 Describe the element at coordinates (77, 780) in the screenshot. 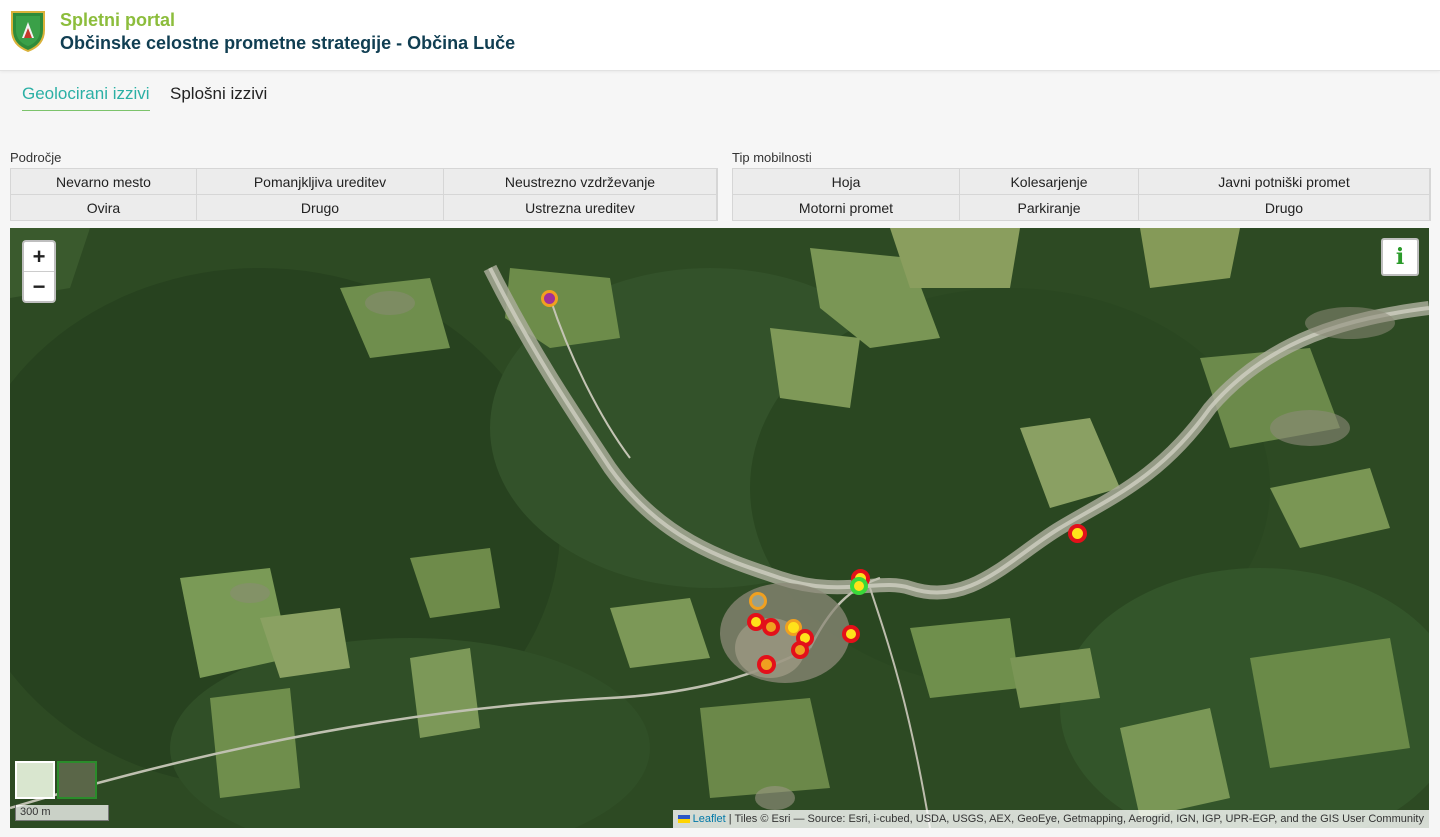

I see `basemap-switch-satellite` at that location.